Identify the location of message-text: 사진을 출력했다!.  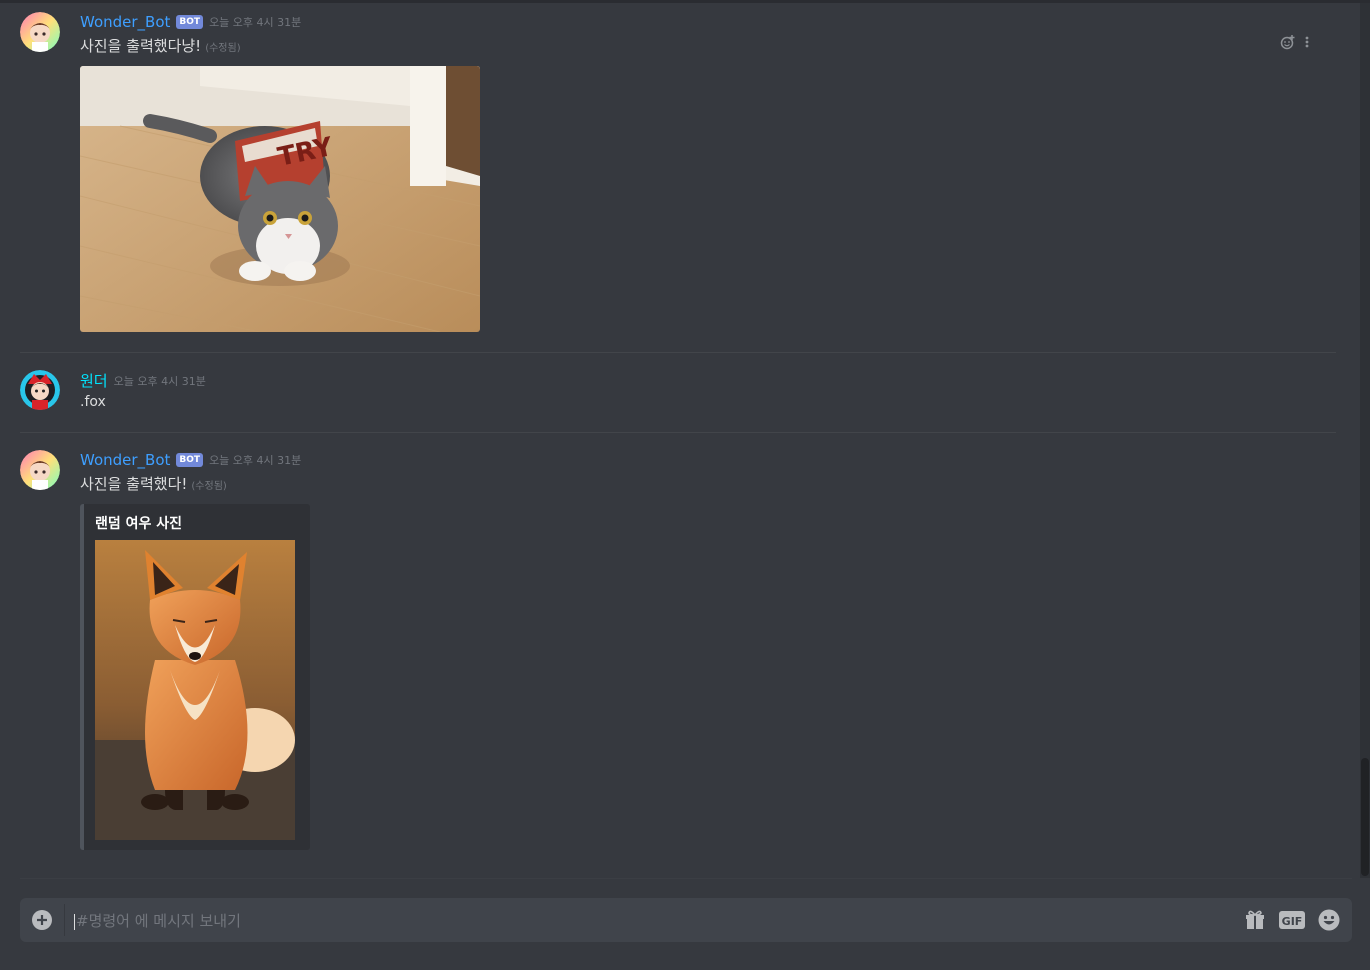
(134, 484).